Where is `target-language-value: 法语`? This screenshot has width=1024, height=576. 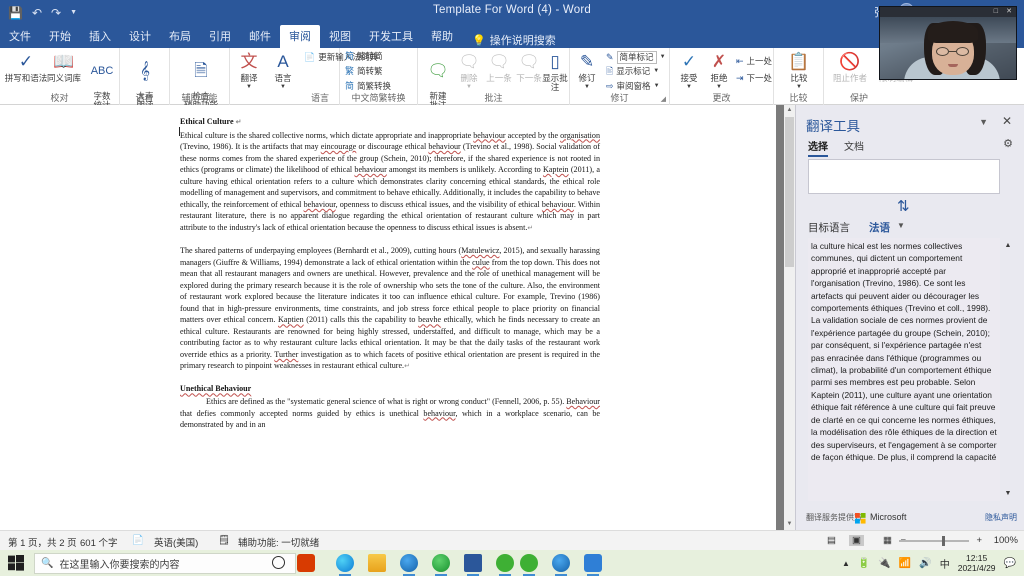 target-language-value: 法语 is located at coordinates (879, 227).